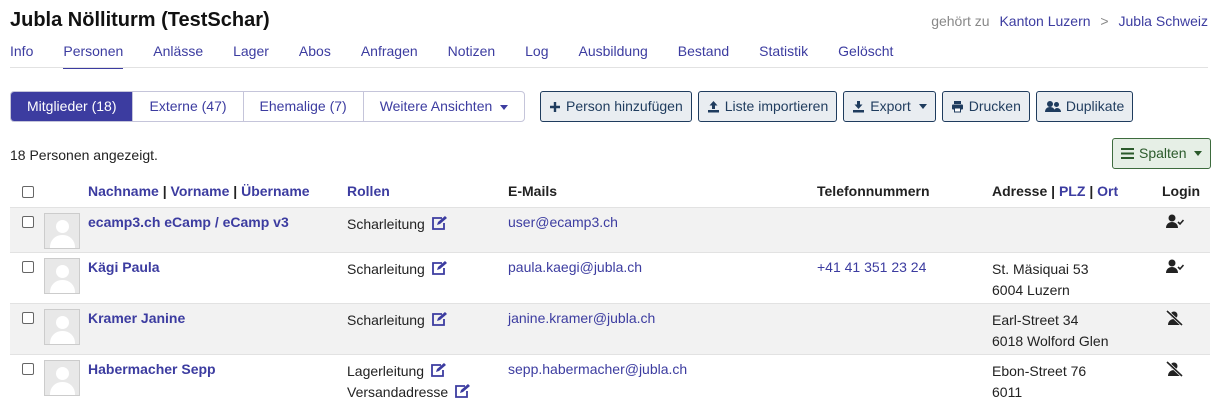  What do you see at coordinates (776, 106) in the screenshot?
I see `import-list-label: Liste importieren` at bounding box center [776, 106].